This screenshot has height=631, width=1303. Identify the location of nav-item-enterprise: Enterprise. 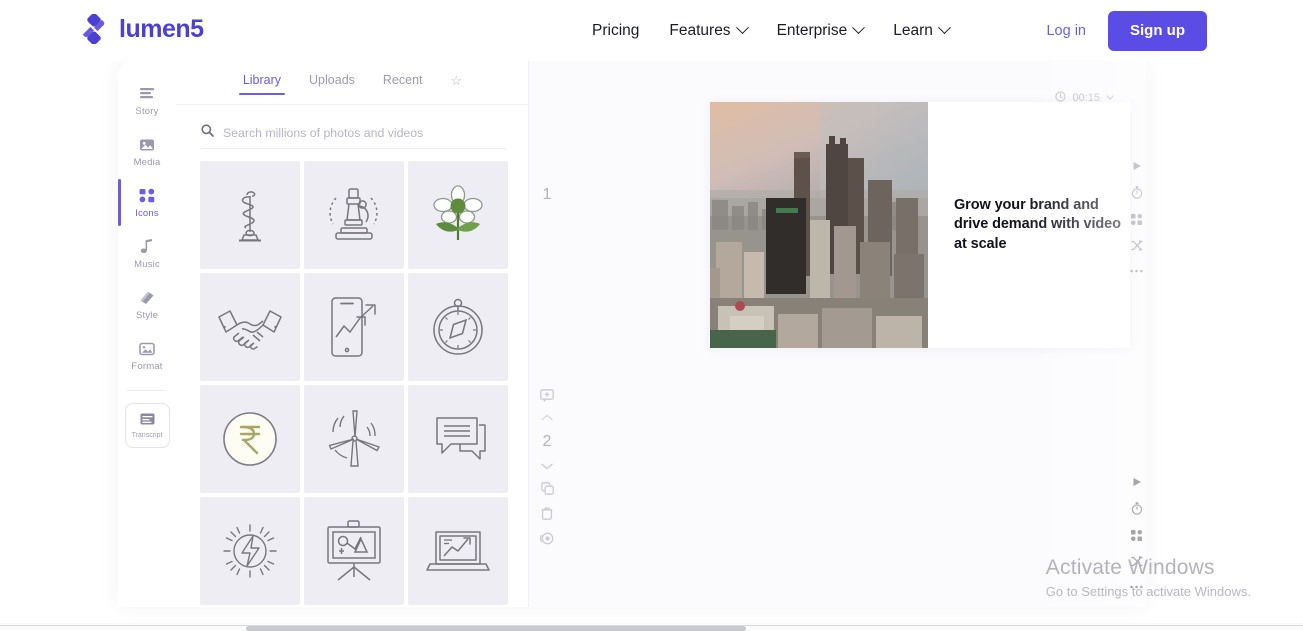
(821, 30).